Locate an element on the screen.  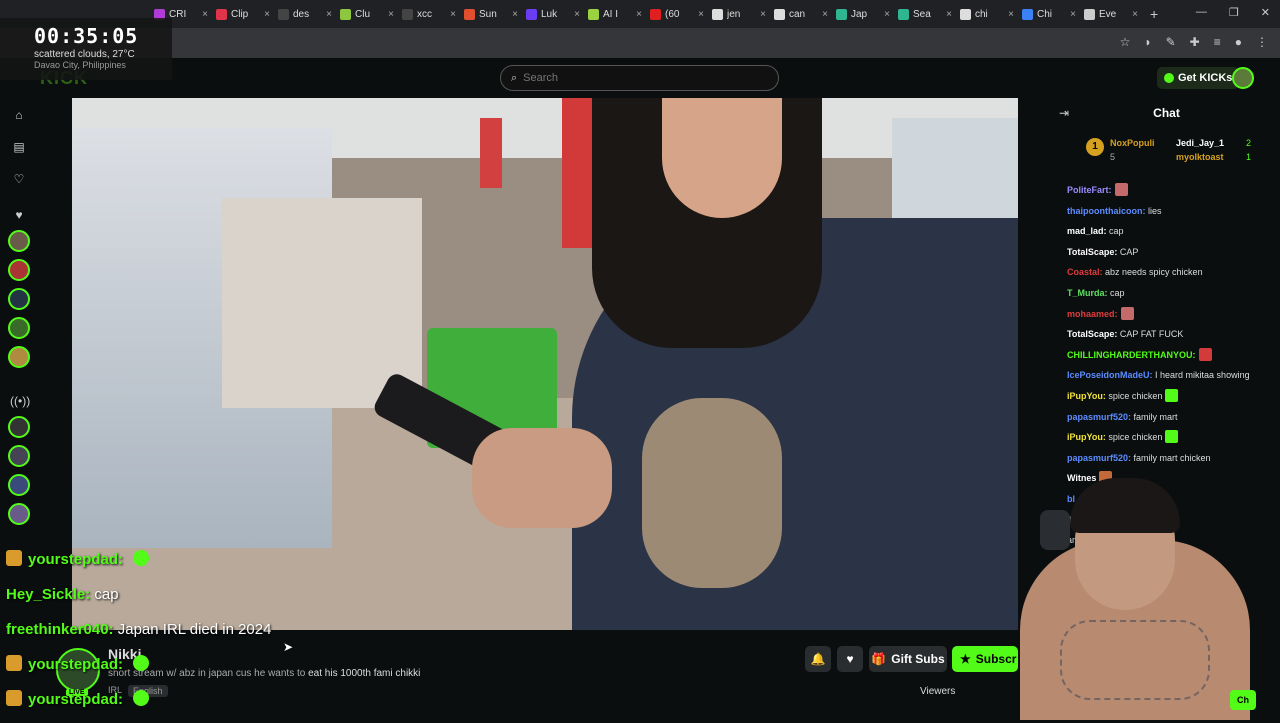
browser-tab: Sea × is located at coordinates (925, 14).